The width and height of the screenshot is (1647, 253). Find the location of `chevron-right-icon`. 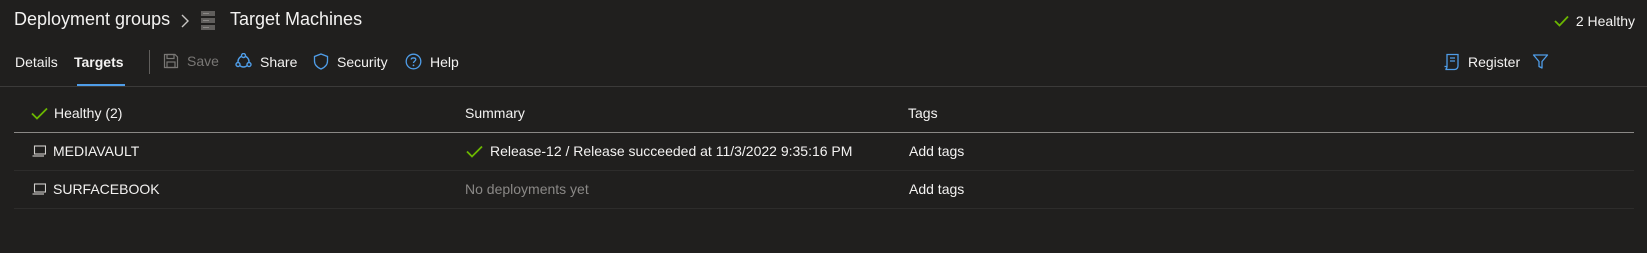

chevron-right-icon is located at coordinates (185, 21).